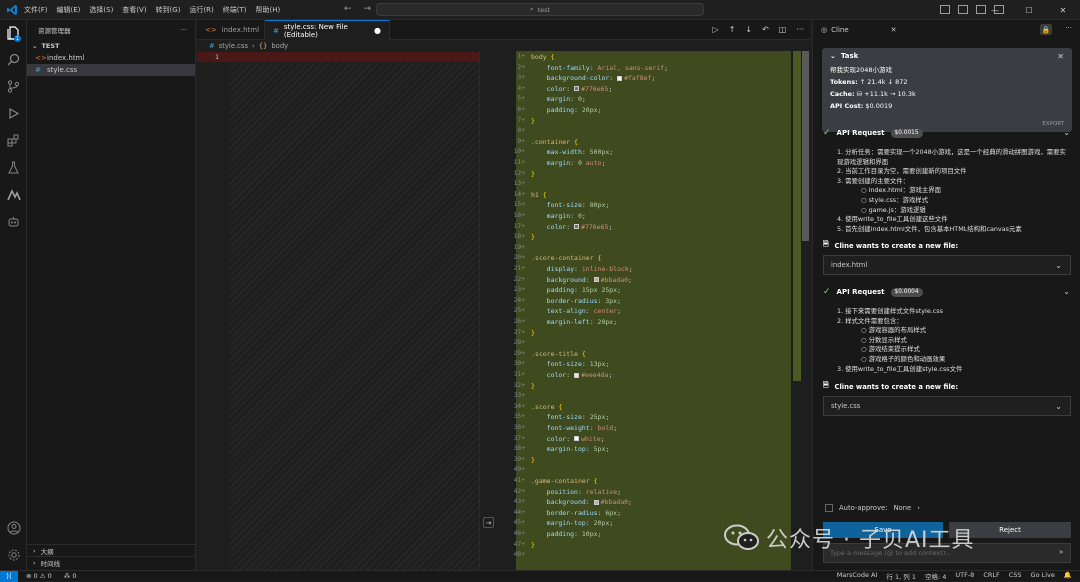 This screenshot has height=582, width=1080. What do you see at coordinates (829, 508) in the screenshot?
I see `auto-approve-checkbox` at bounding box center [829, 508].